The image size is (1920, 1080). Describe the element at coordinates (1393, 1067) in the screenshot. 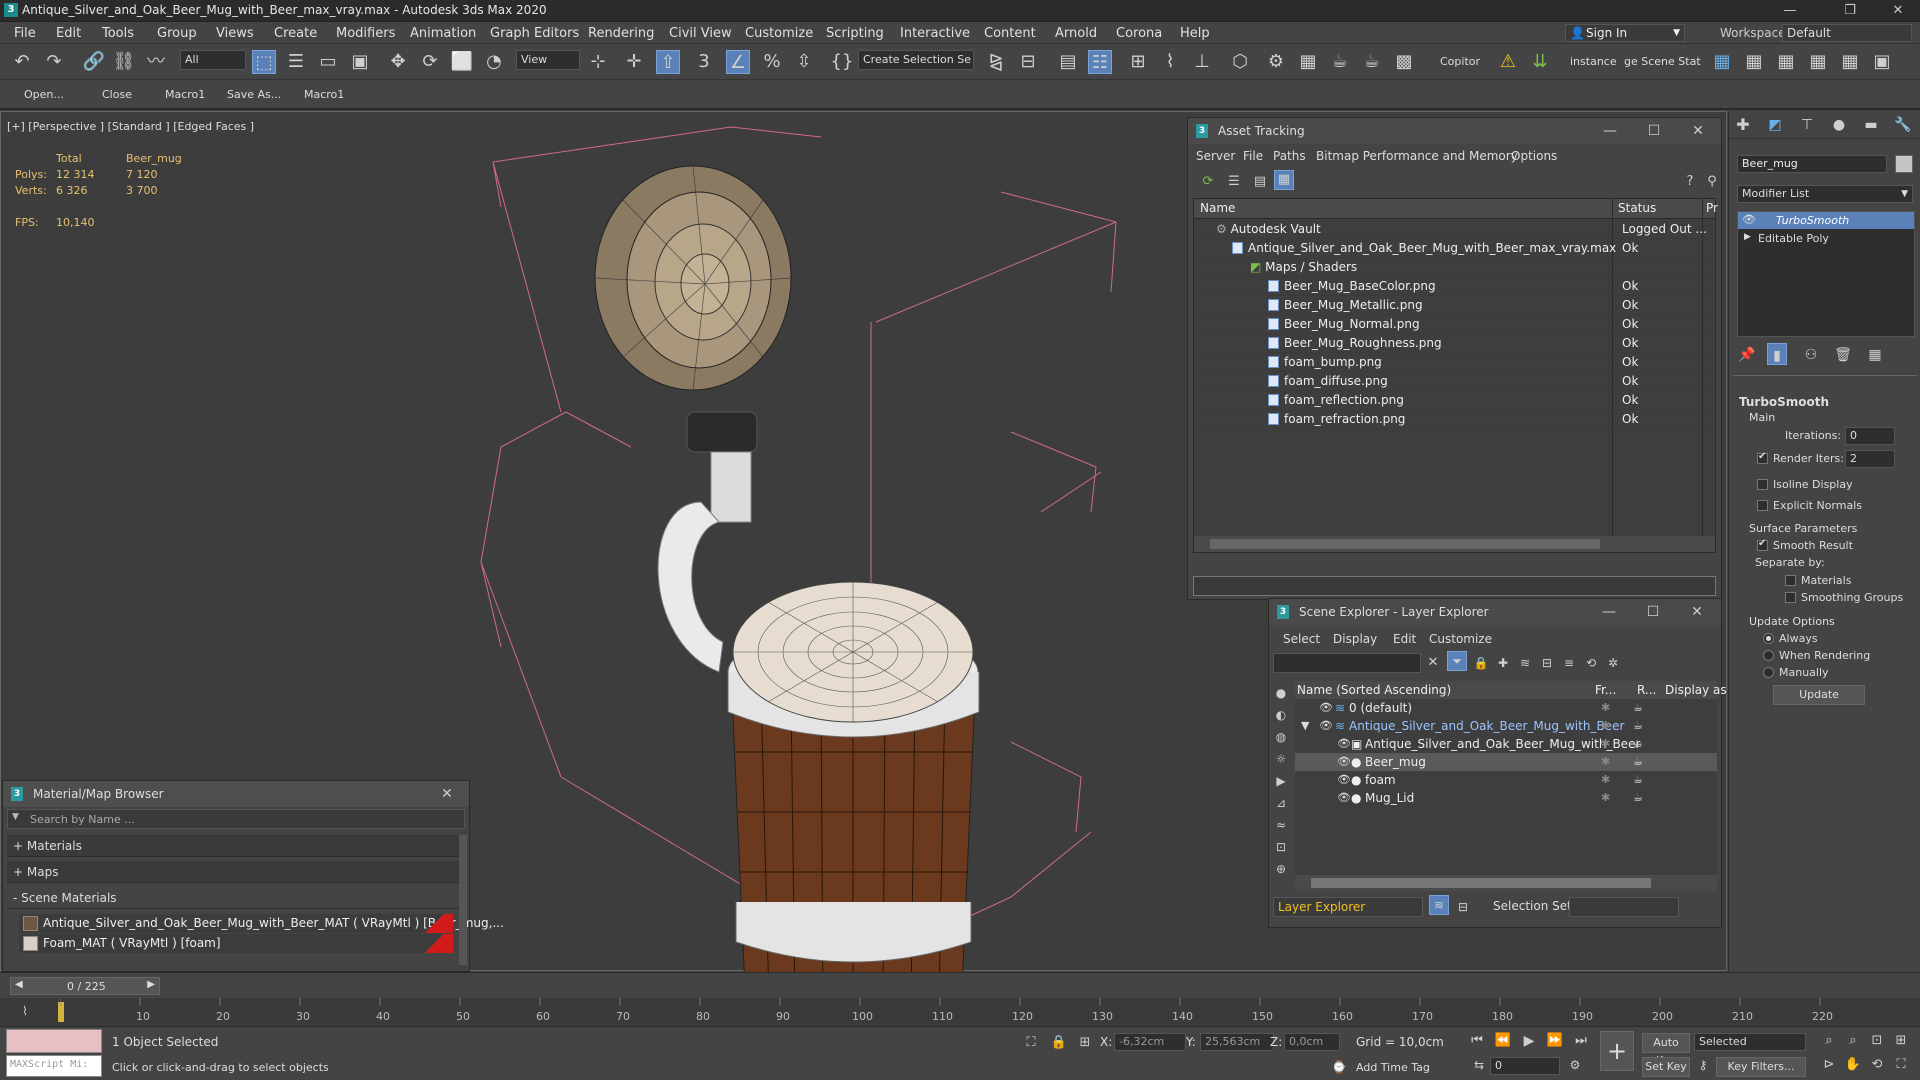

I see `add-time-tag: Add Time Tag` at that location.